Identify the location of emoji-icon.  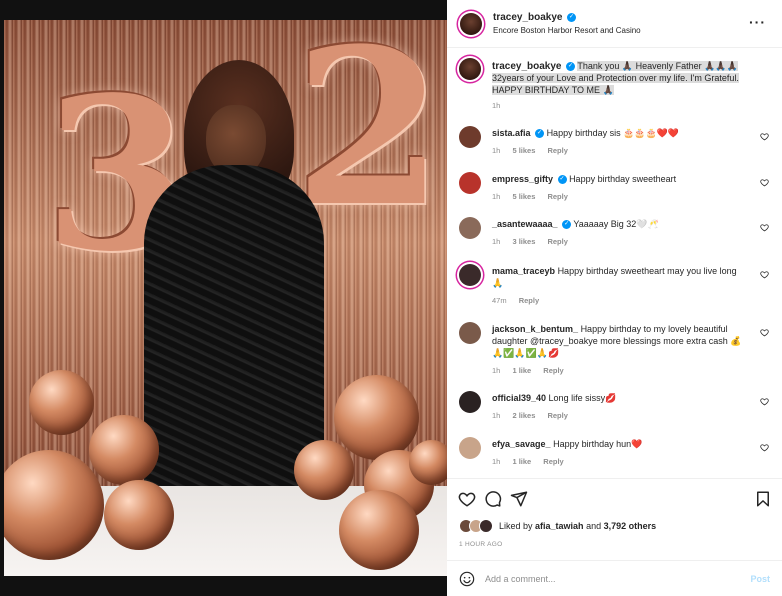
(467, 579).